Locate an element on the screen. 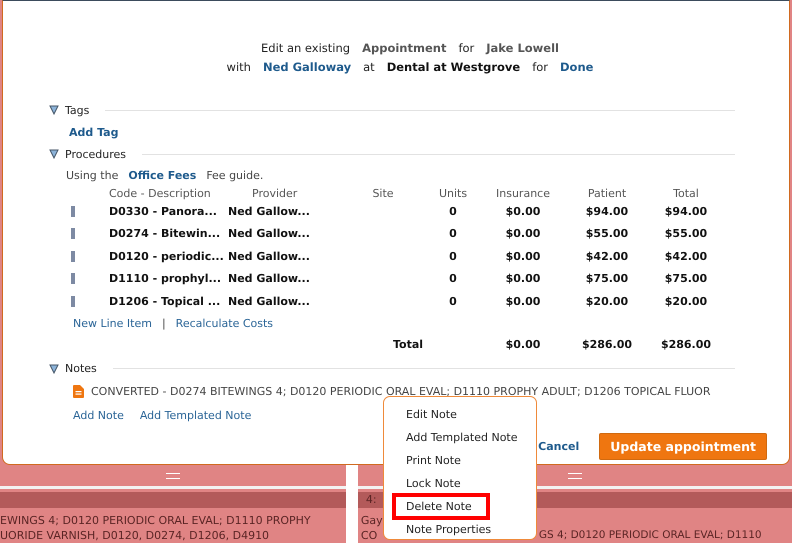 The width and height of the screenshot is (792, 543). header-text: with is located at coordinates (238, 67).